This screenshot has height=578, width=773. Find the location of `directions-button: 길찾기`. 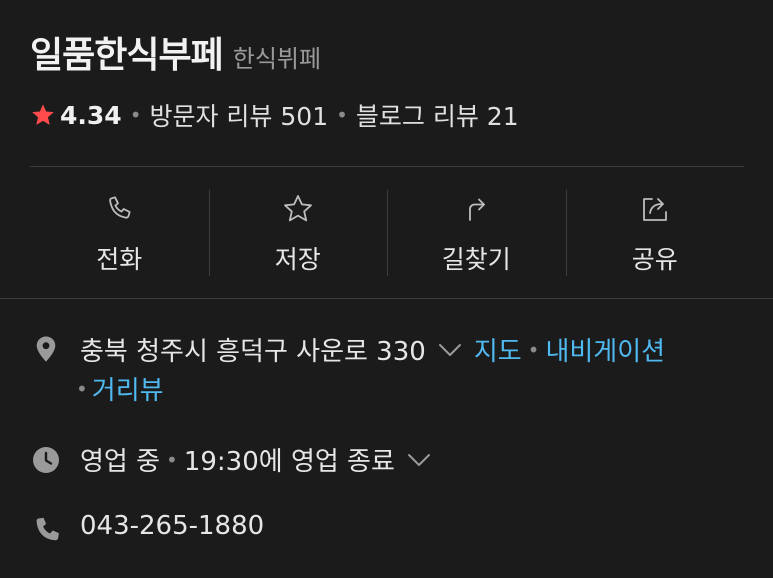

directions-button: 길찾기 is located at coordinates (476, 232).